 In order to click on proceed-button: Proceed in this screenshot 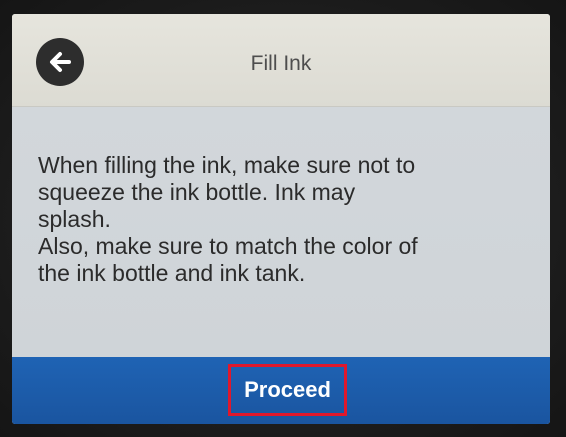, I will do `click(287, 390)`.